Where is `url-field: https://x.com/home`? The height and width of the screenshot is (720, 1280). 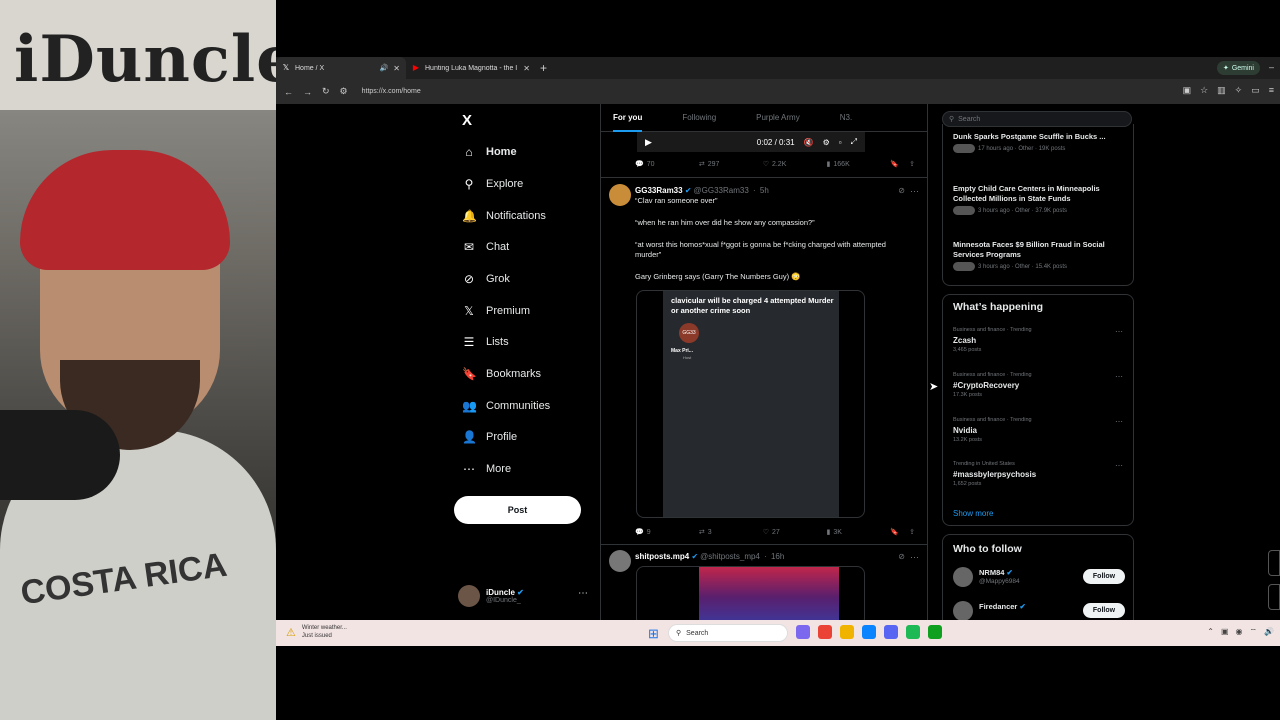
url-field: https://x.com/home is located at coordinates (391, 91).